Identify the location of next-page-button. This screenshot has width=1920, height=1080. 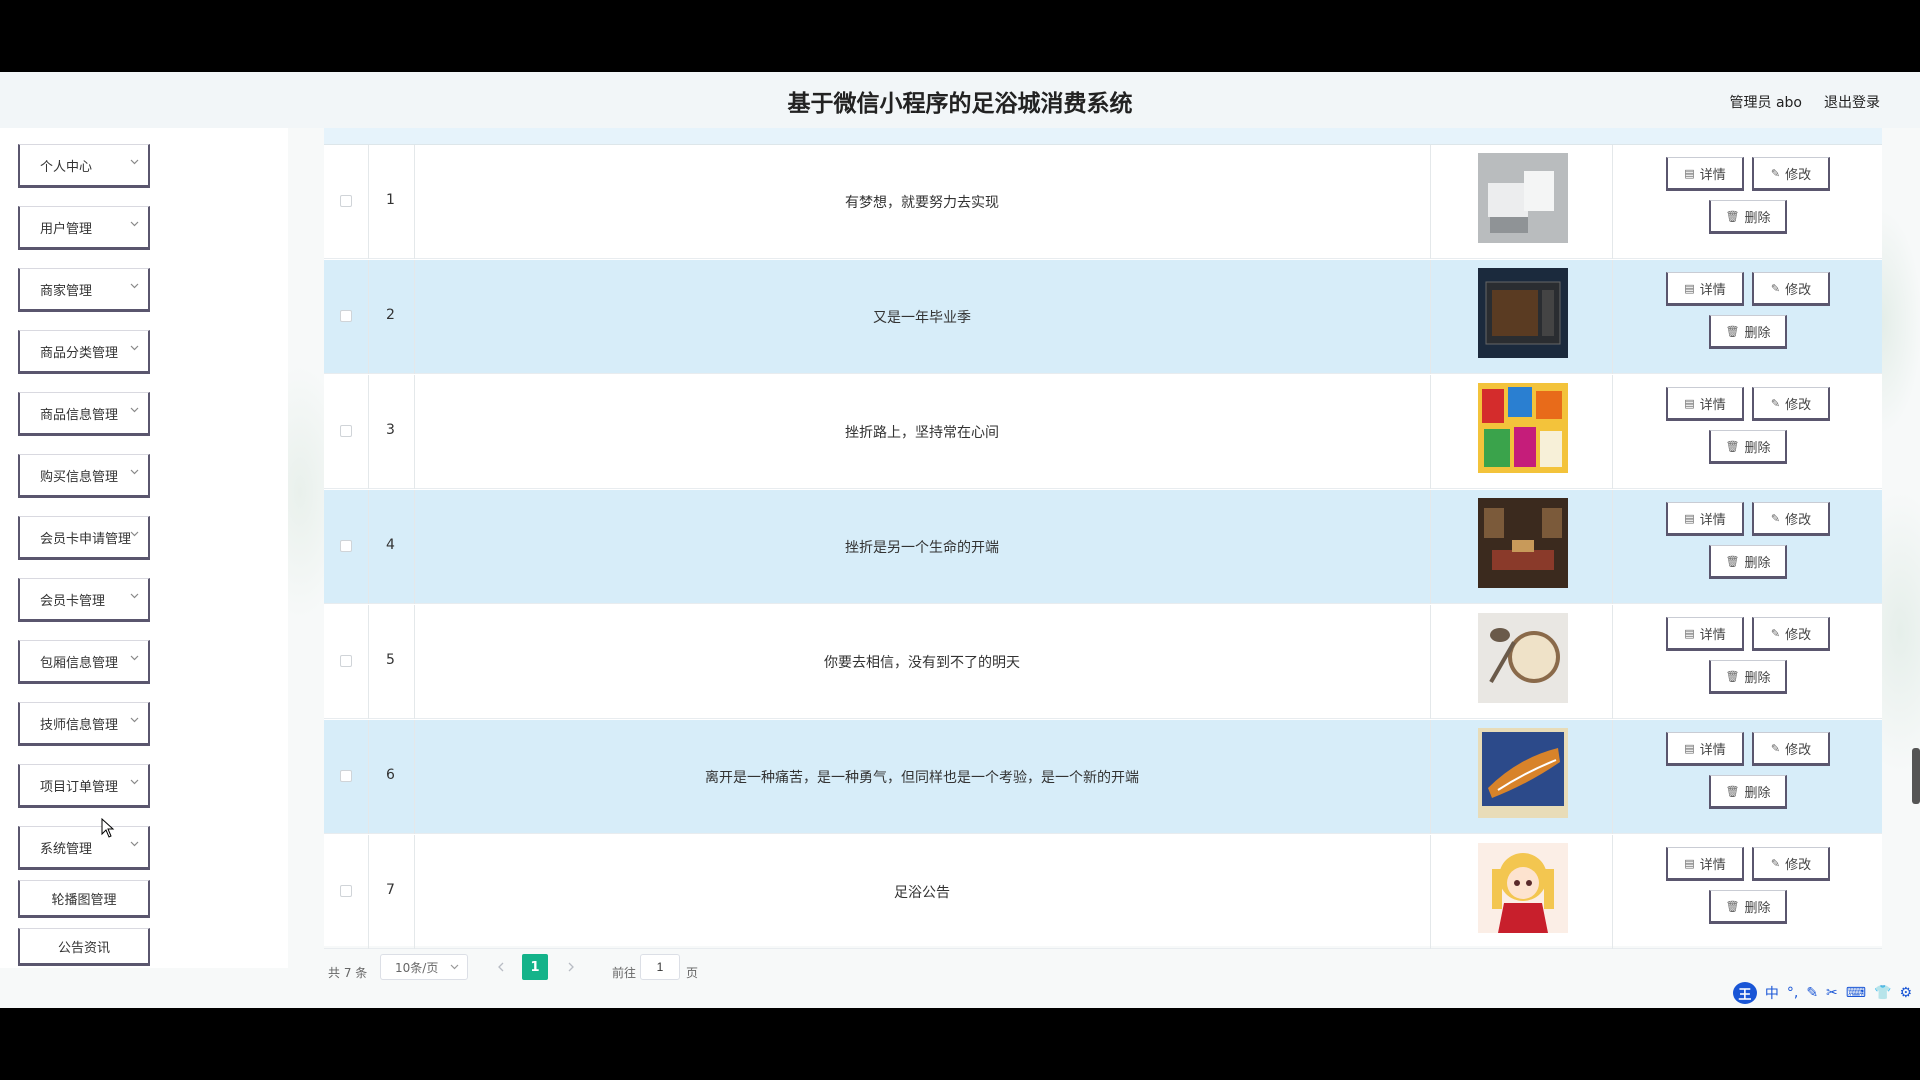
(571, 967).